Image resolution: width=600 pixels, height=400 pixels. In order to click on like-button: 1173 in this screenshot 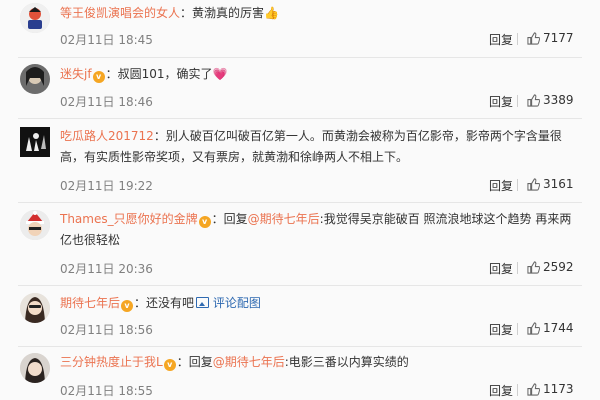, I will do `click(550, 390)`.